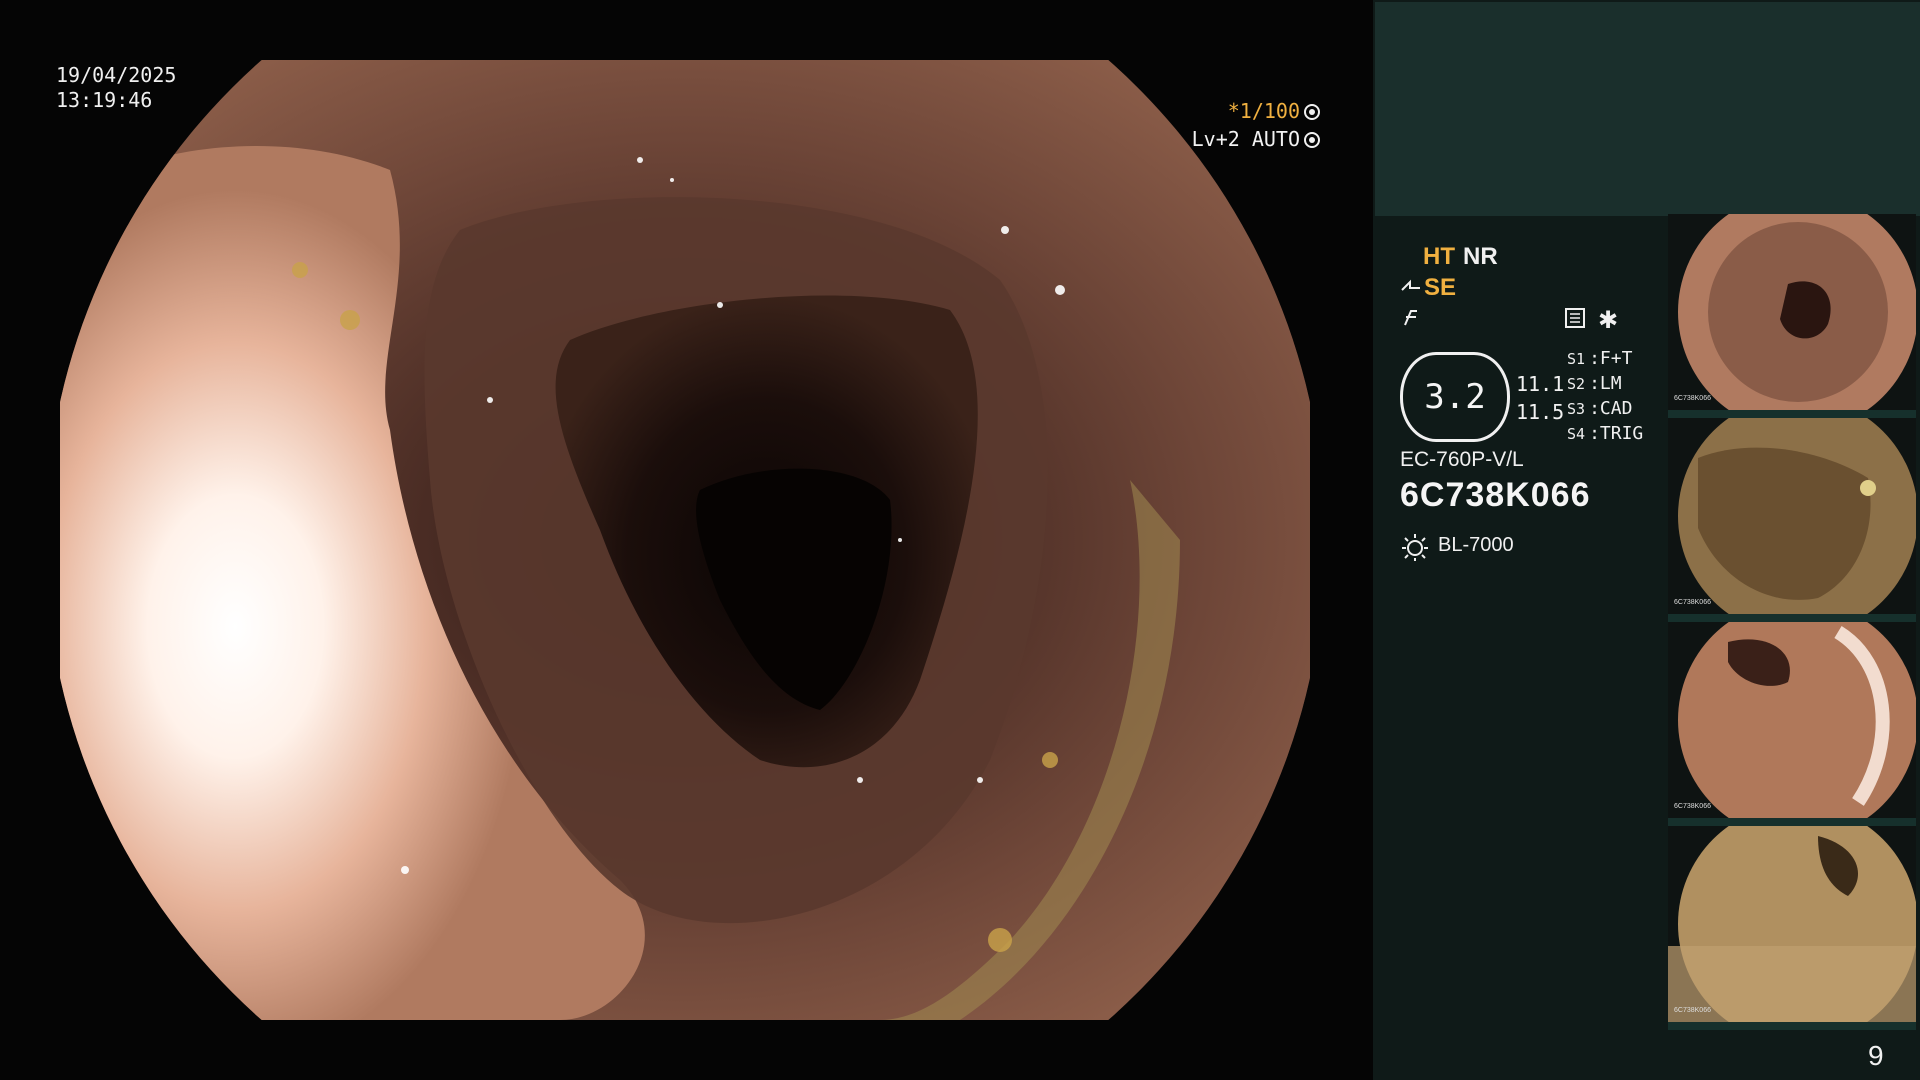  Describe the element at coordinates (1415, 547) in the screenshot. I see `light-source-icon` at that location.